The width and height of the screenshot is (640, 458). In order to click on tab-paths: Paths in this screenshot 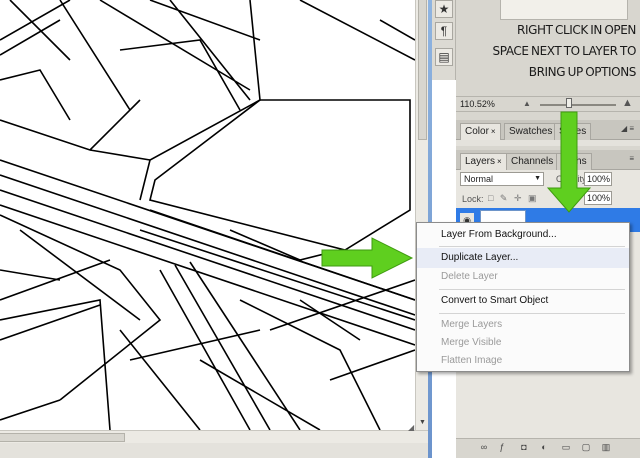, I will do `click(574, 161)`.